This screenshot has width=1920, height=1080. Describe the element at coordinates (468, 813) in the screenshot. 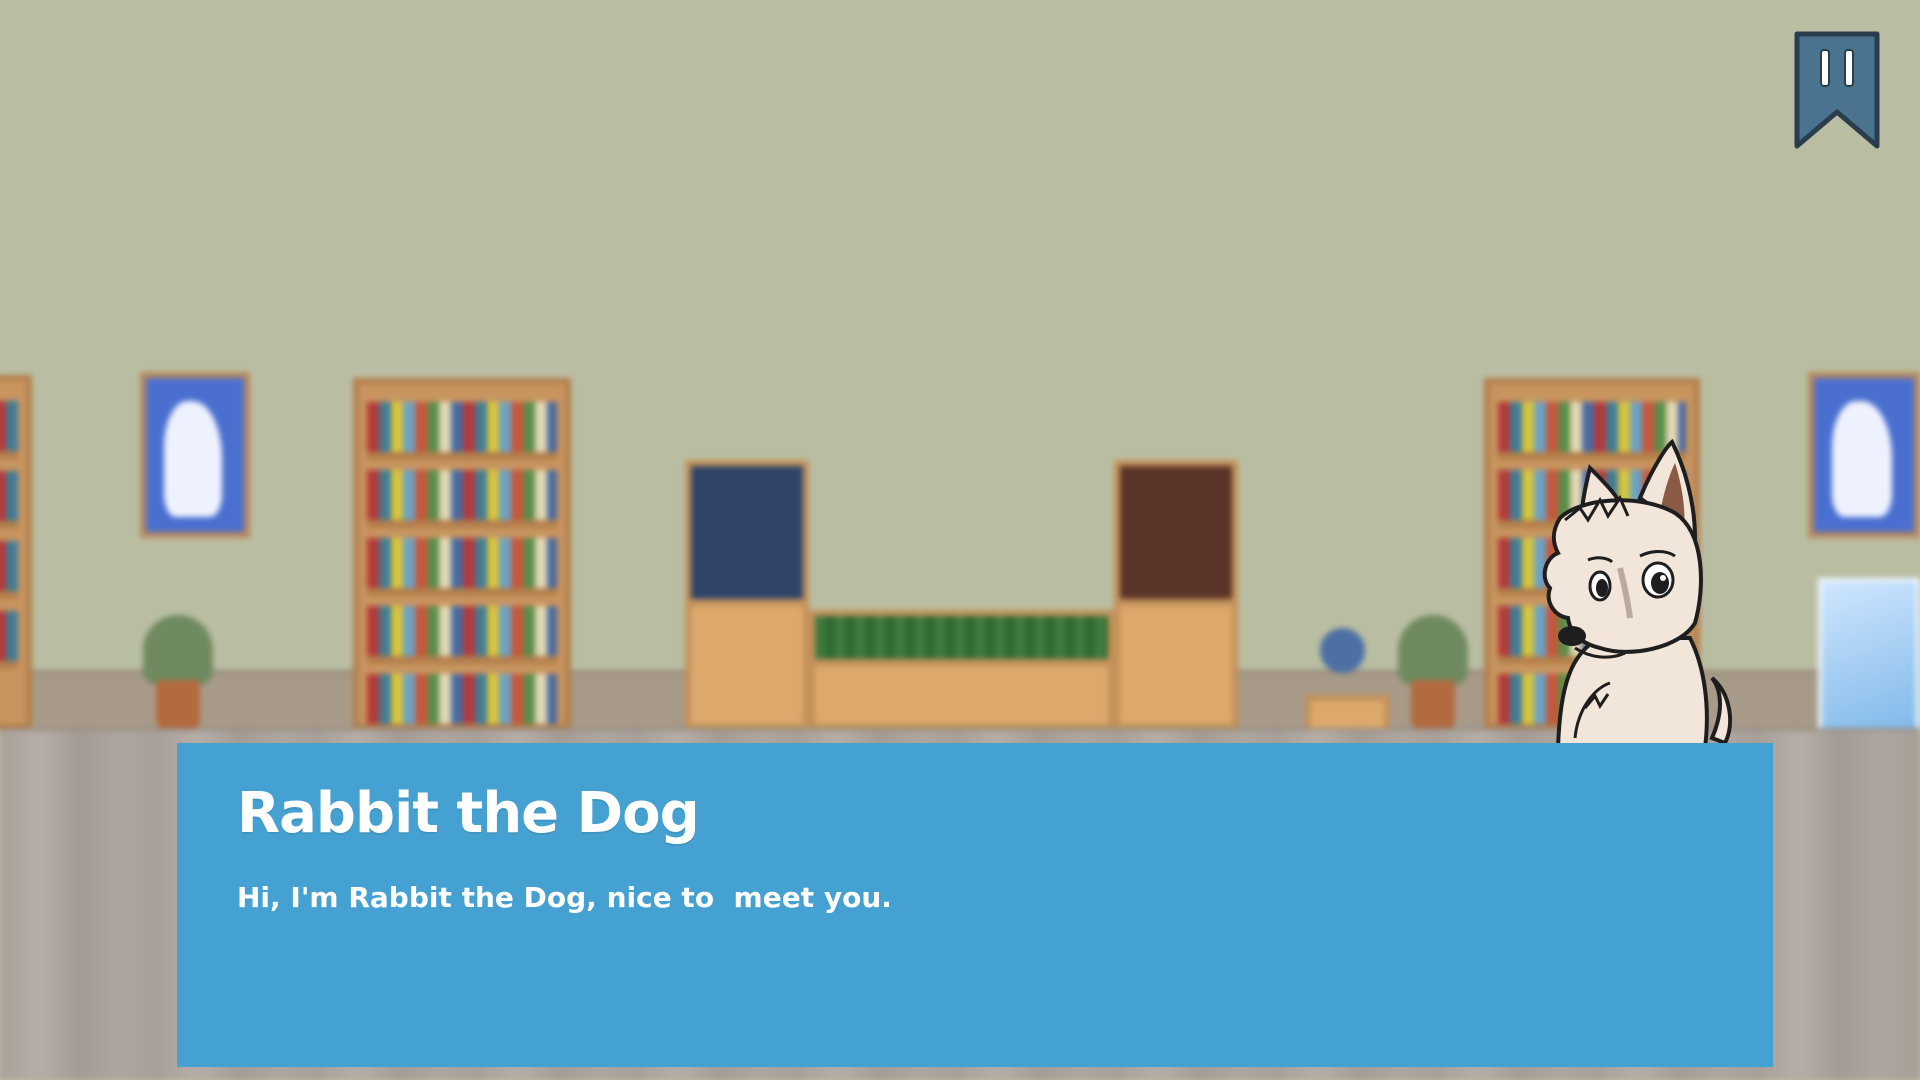

I see `speaker-name: Rabbit the Dog` at that location.